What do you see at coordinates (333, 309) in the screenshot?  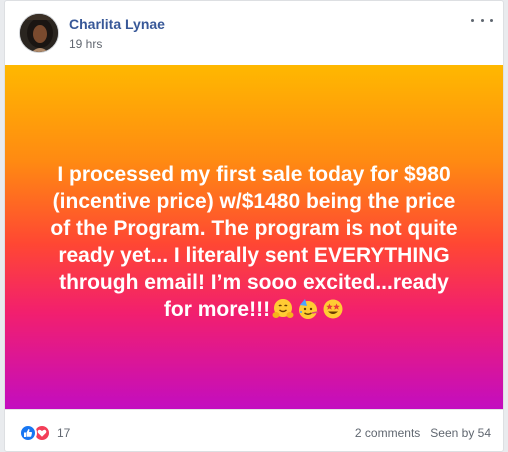 I see `star-struck-icon` at bounding box center [333, 309].